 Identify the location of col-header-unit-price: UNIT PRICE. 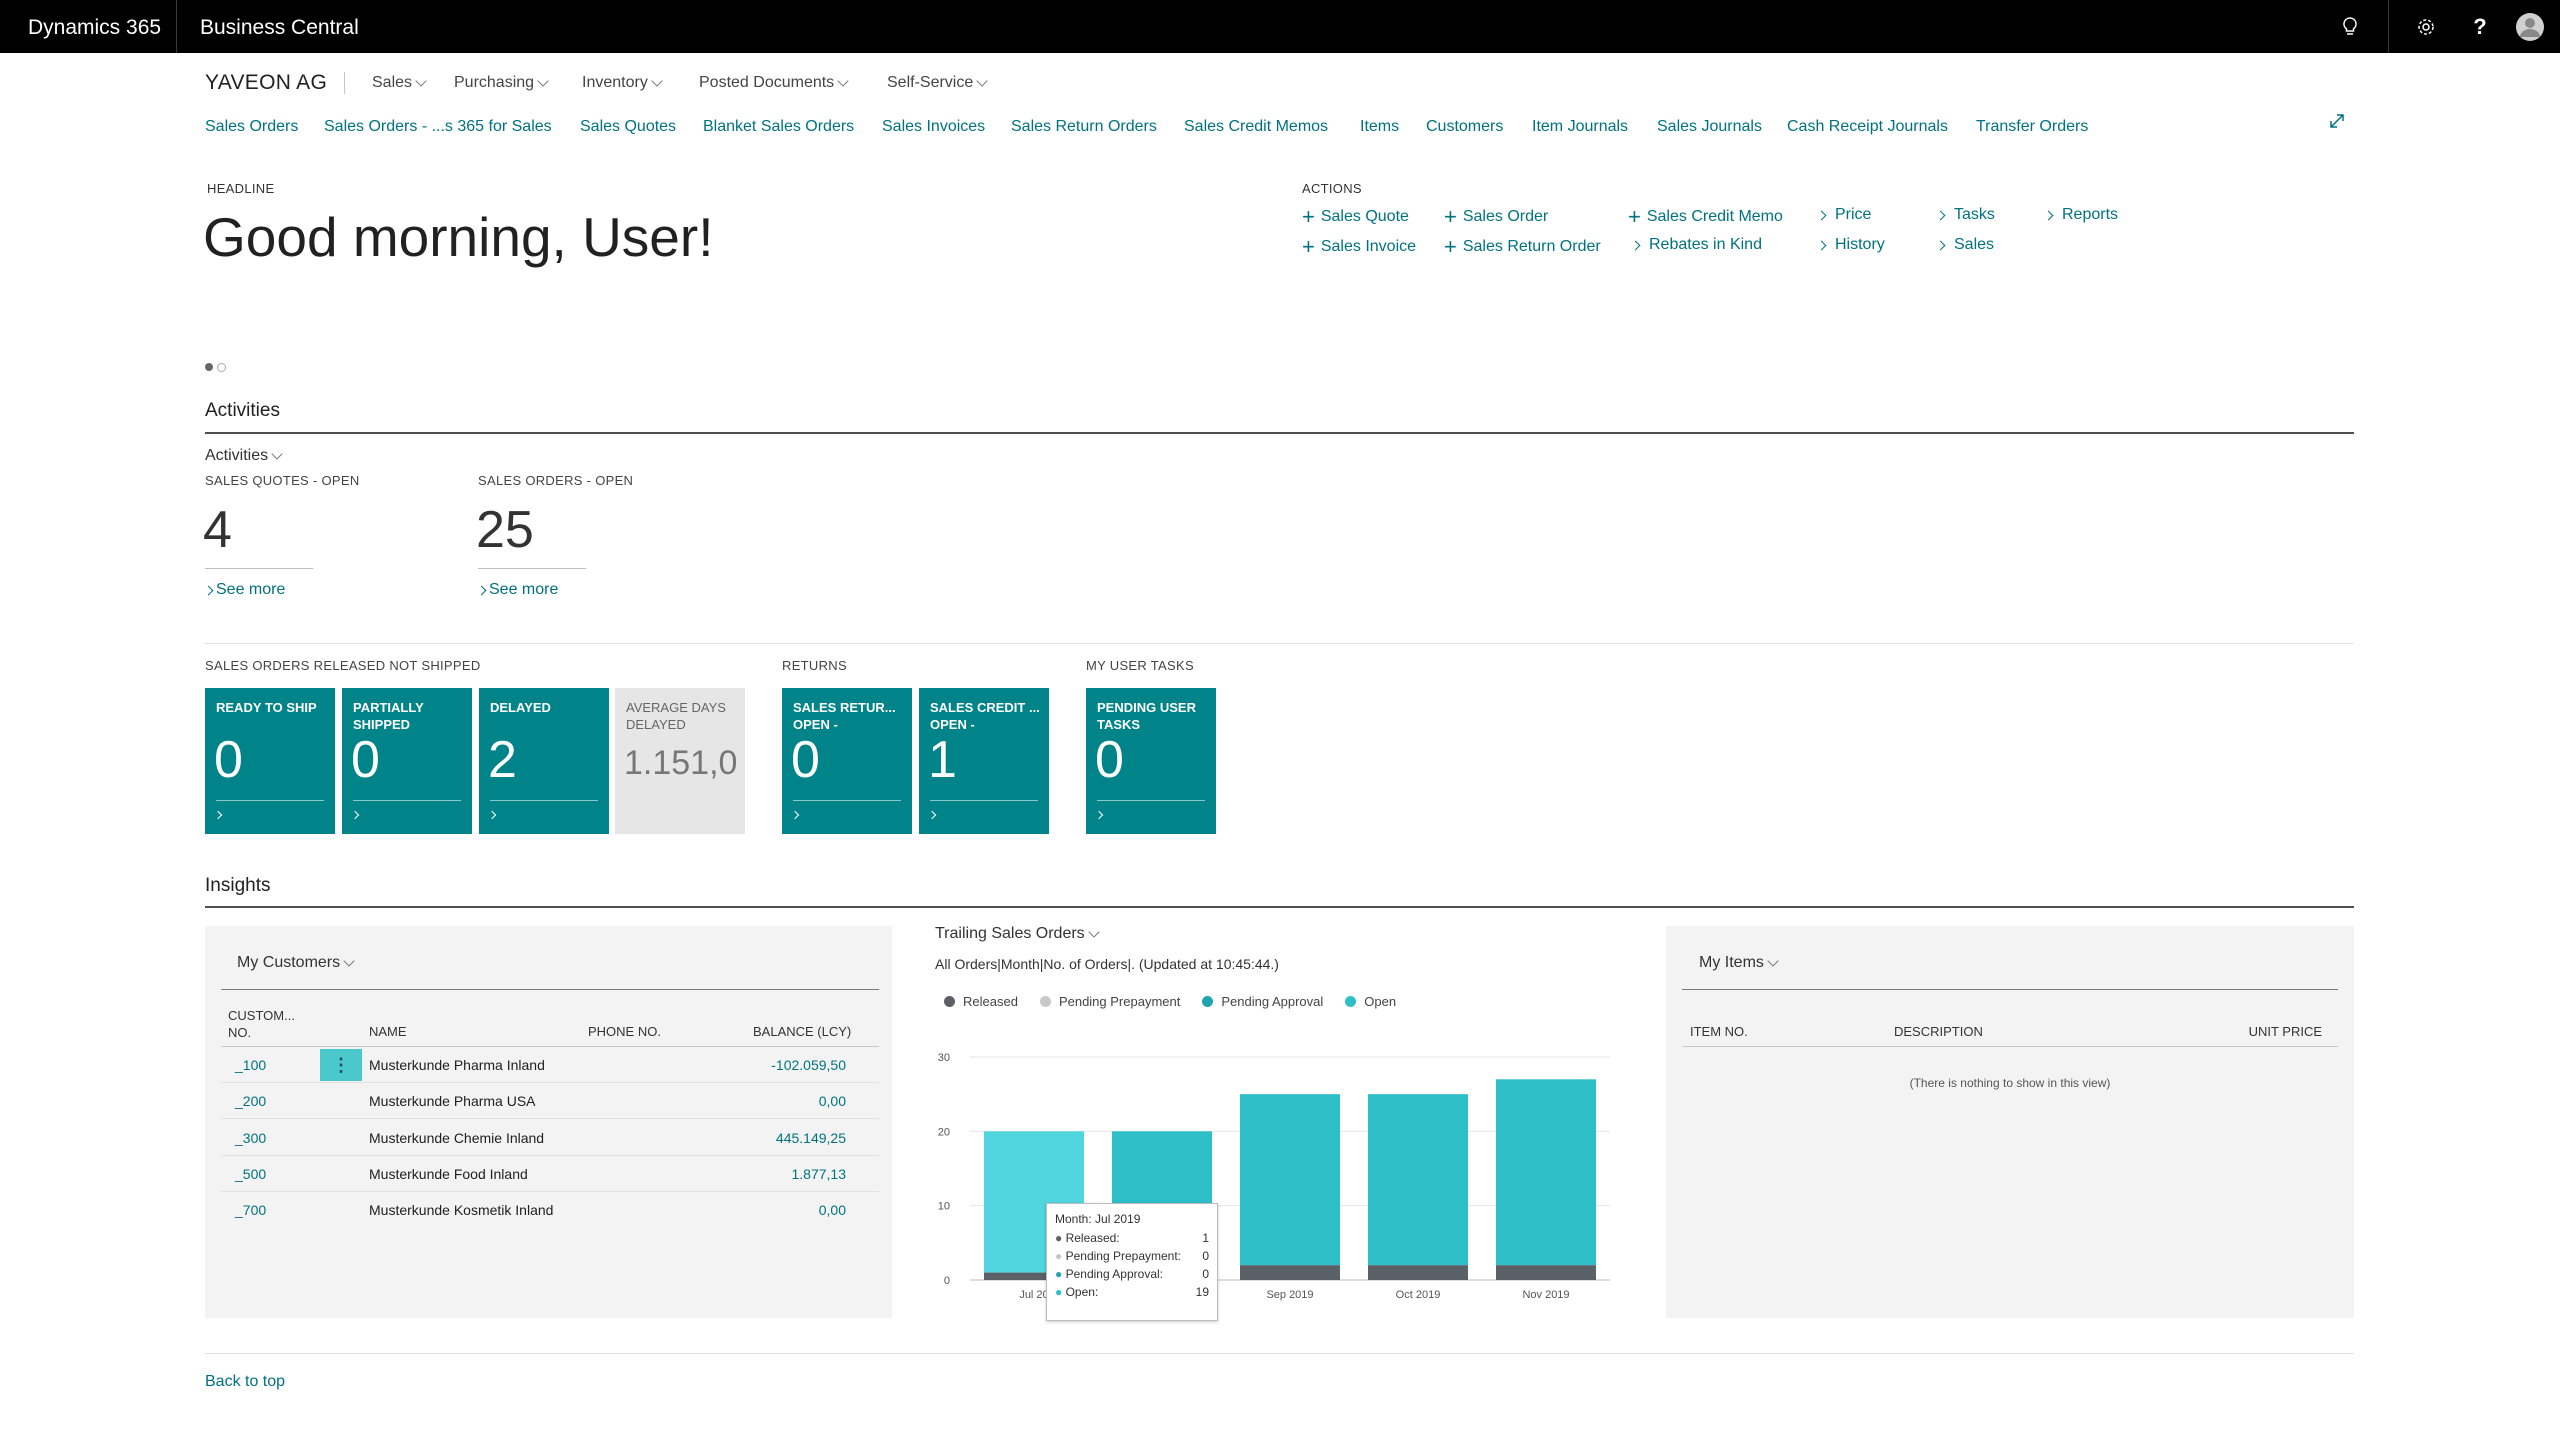
(2285, 1031).